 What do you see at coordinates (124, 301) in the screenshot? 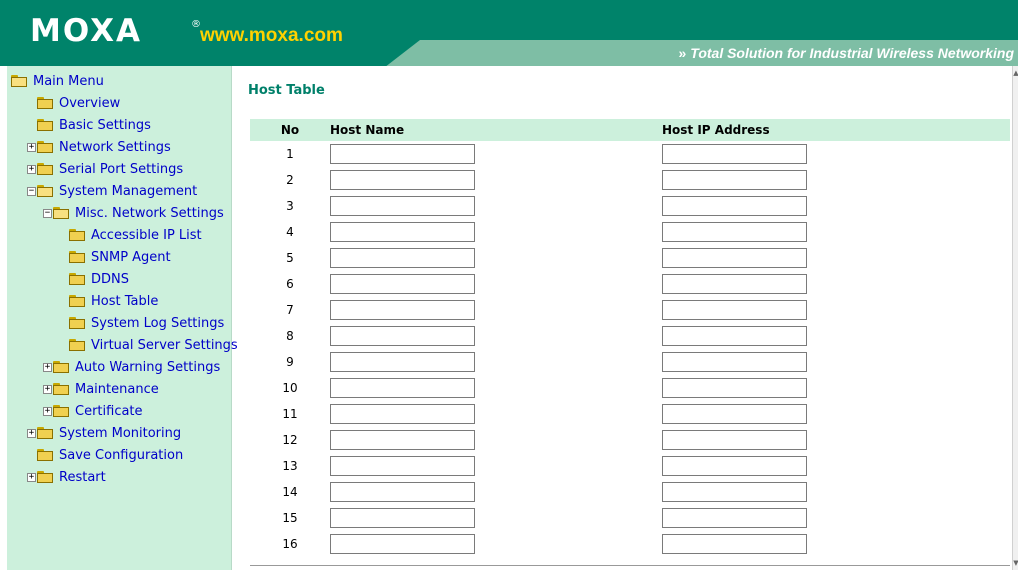
I see `sidebar-item-label: Host Table` at bounding box center [124, 301].